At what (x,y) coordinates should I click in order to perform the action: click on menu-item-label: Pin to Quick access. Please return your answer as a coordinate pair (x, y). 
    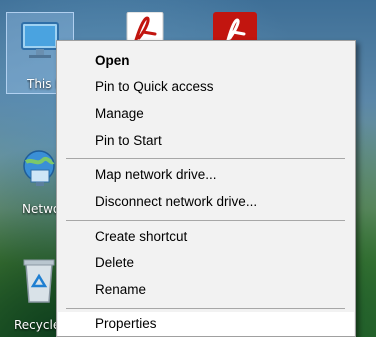
    Looking at the image, I should click on (154, 86).